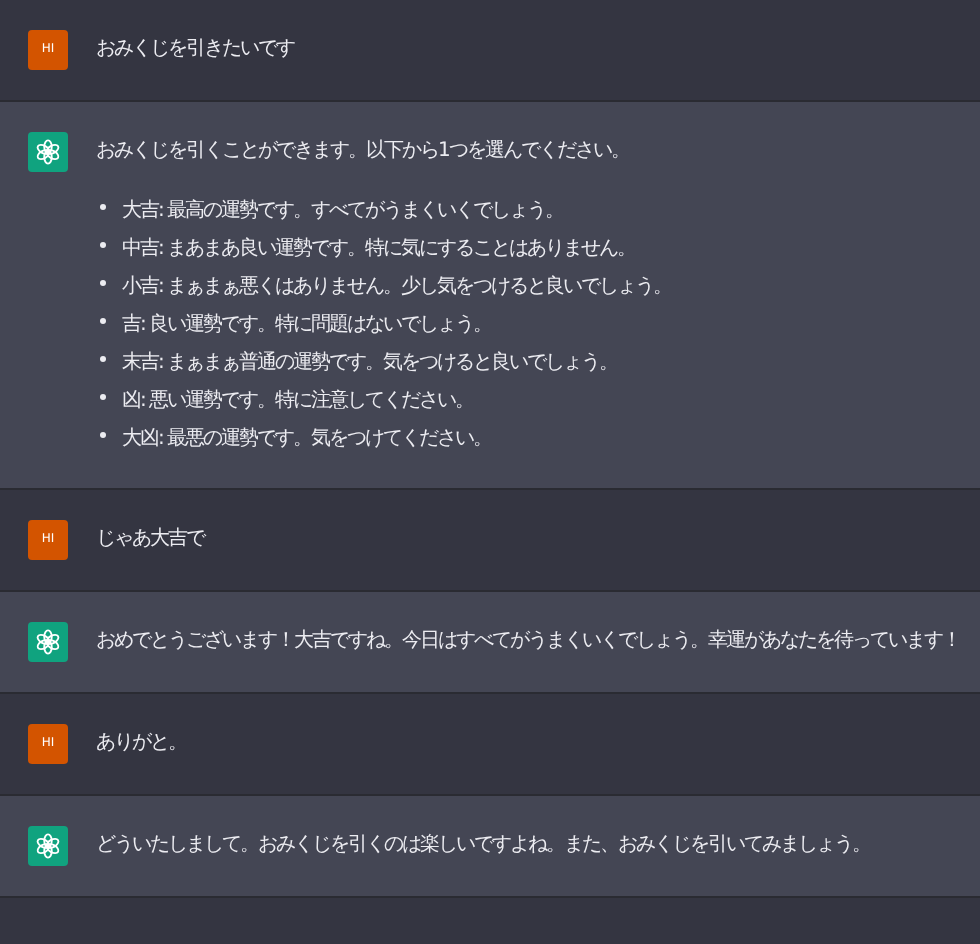  Describe the element at coordinates (150, 539) in the screenshot. I see `message-text: じゃあ大吉で` at that location.